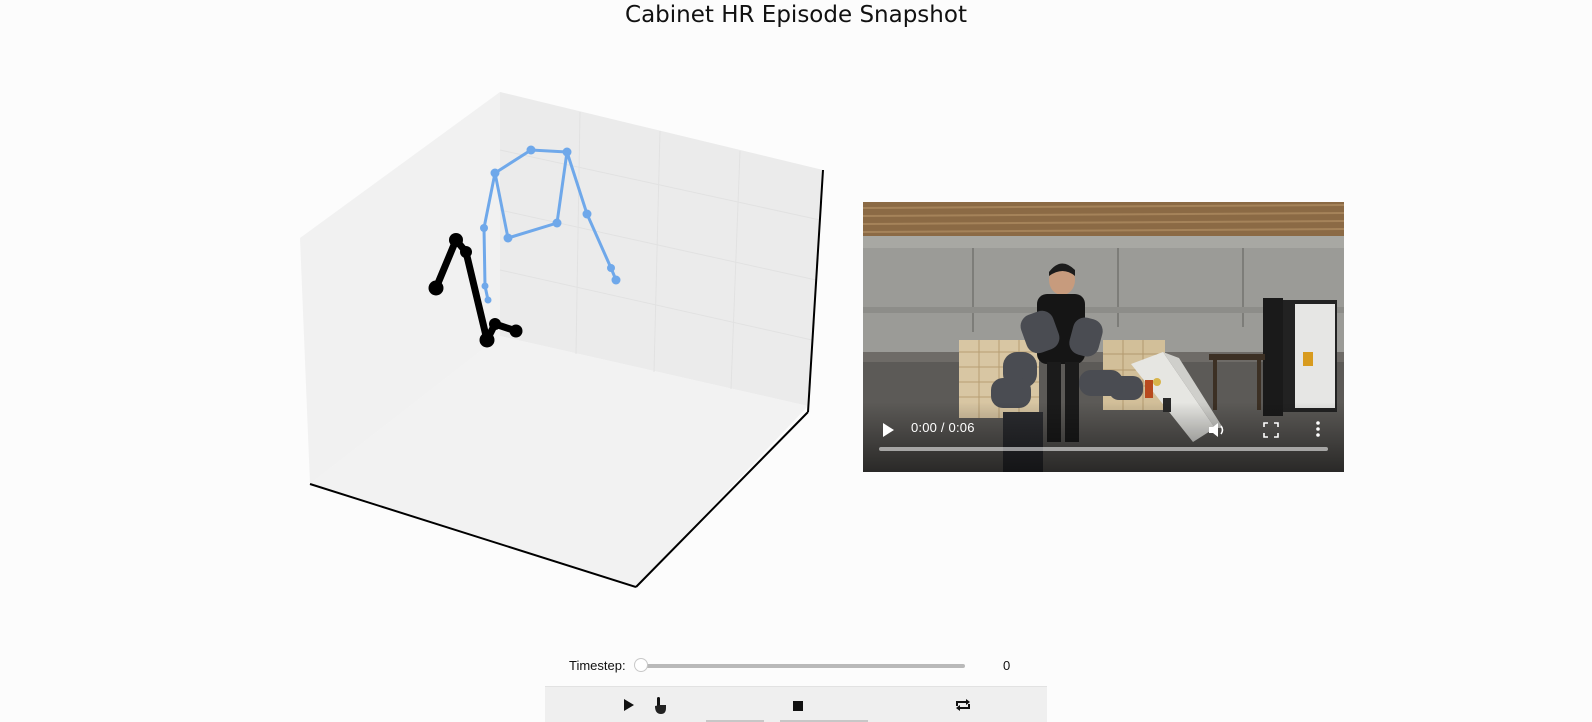  What do you see at coordinates (803, 666) in the screenshot?
I see `timestep-slider-track` at bounding box center [803, 666].